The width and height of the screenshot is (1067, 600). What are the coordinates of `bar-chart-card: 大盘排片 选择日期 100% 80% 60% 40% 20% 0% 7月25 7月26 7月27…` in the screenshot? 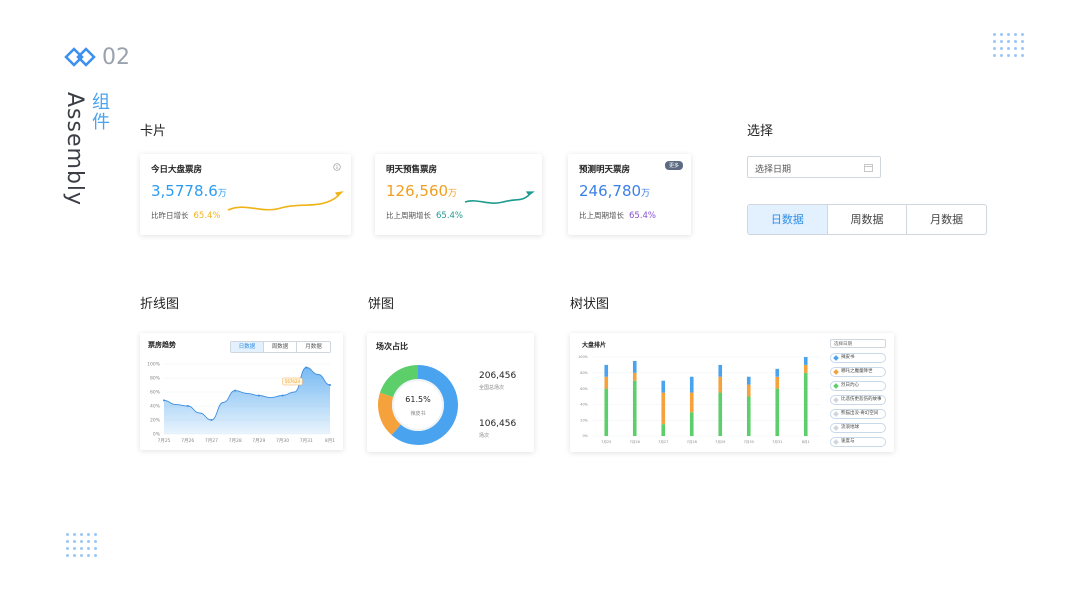 It's located at (732, 392).